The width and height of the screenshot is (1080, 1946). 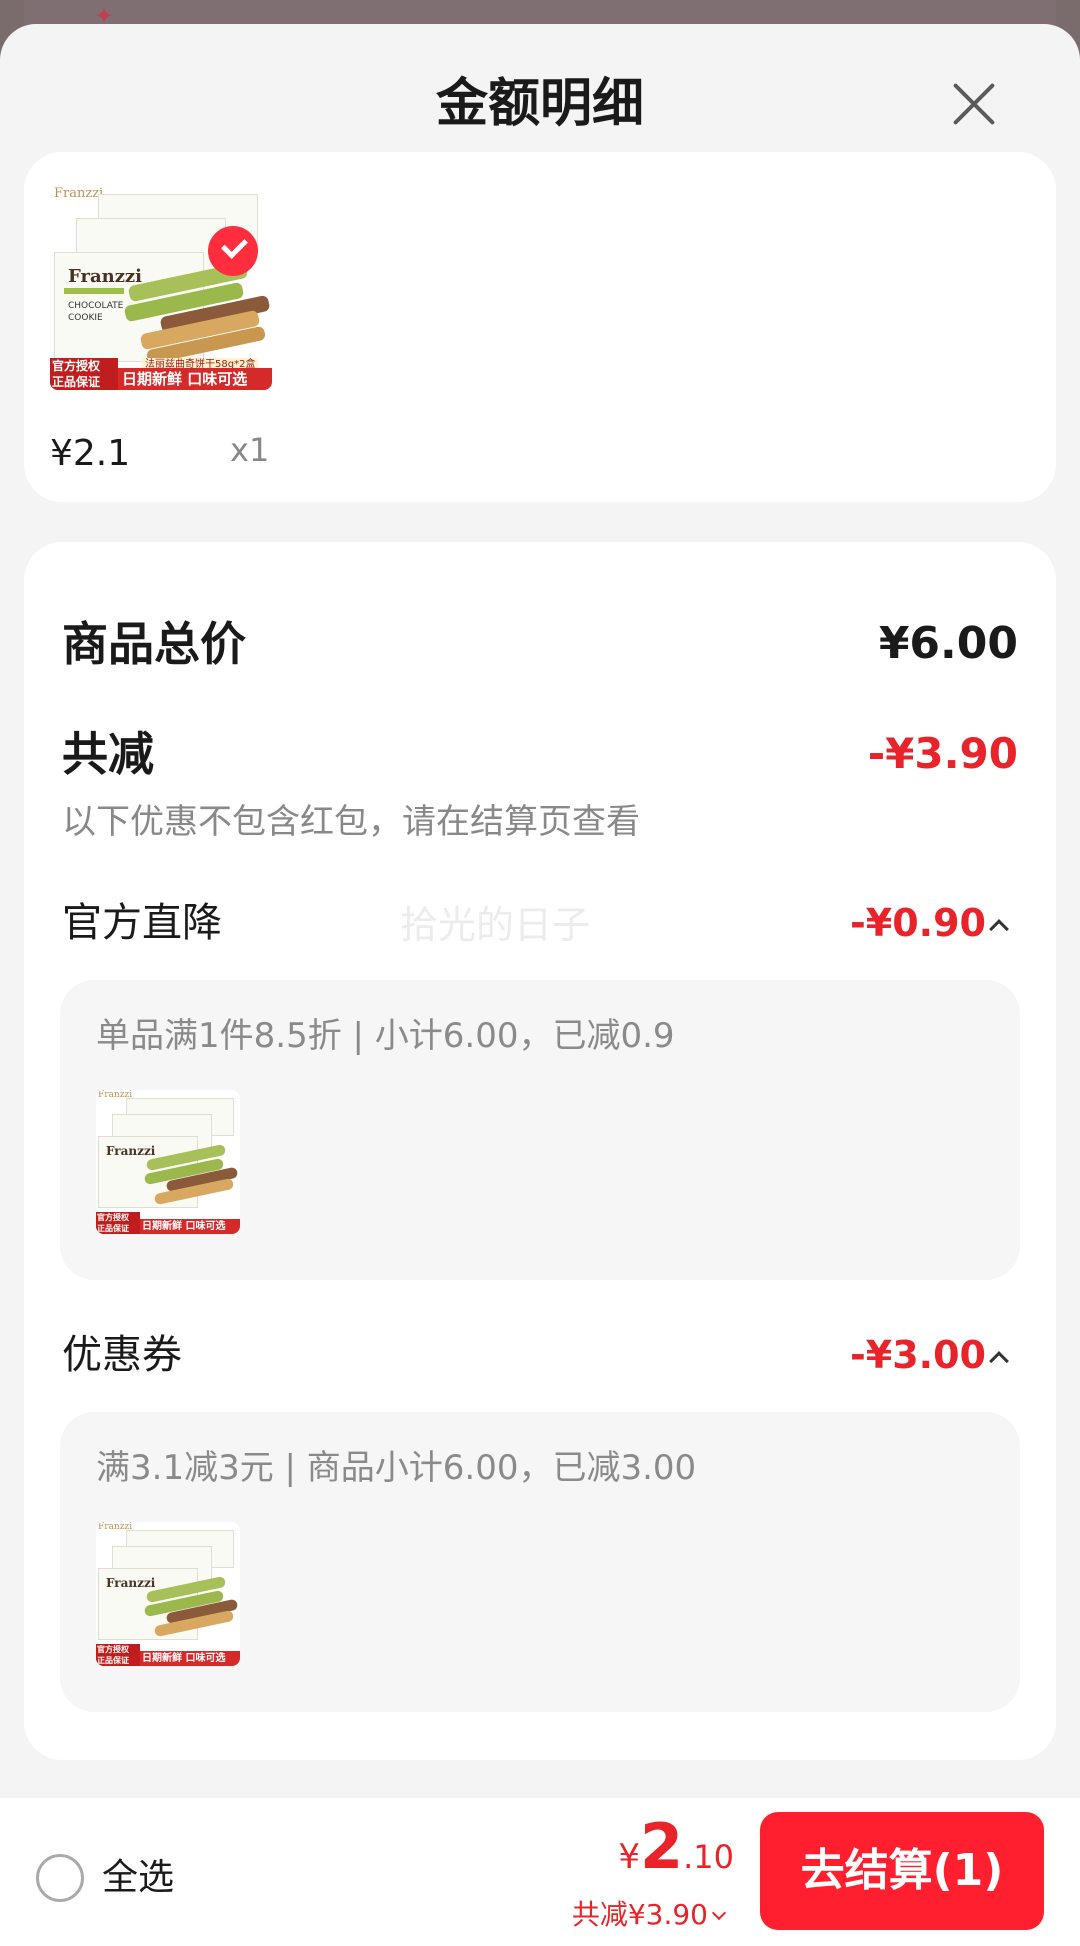 What do you see at coordinates (661, 1846) in the screenshot?
I see `payable-integer: 2` at bounding box center [661, 1846].